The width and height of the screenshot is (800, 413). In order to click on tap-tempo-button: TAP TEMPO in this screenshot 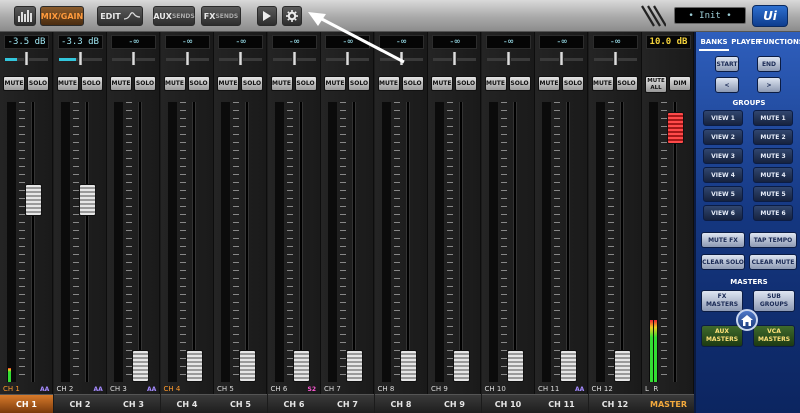, I will do `click(773, 240)`.